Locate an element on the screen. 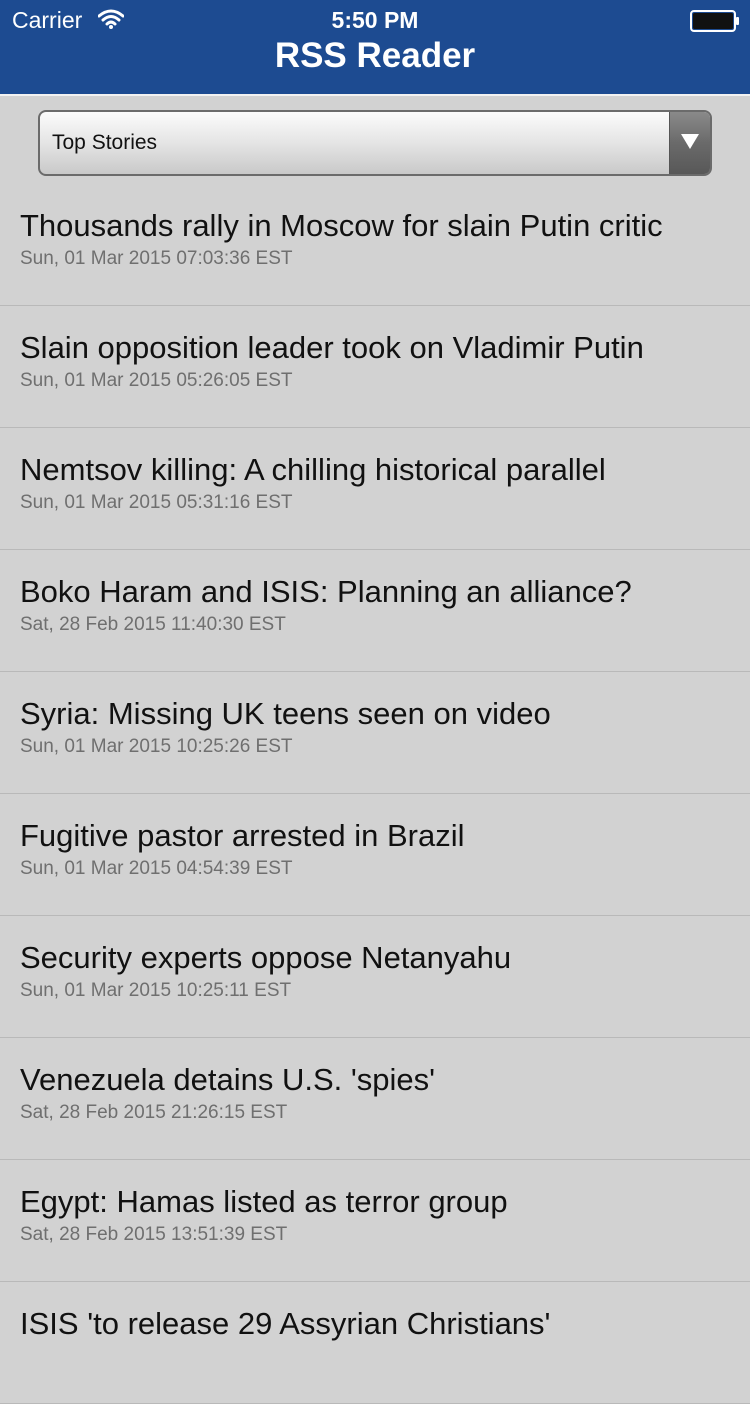  story-date: Sun, 01 Mar 2015 05:26:05 EST is located at coordinates (156, 380).